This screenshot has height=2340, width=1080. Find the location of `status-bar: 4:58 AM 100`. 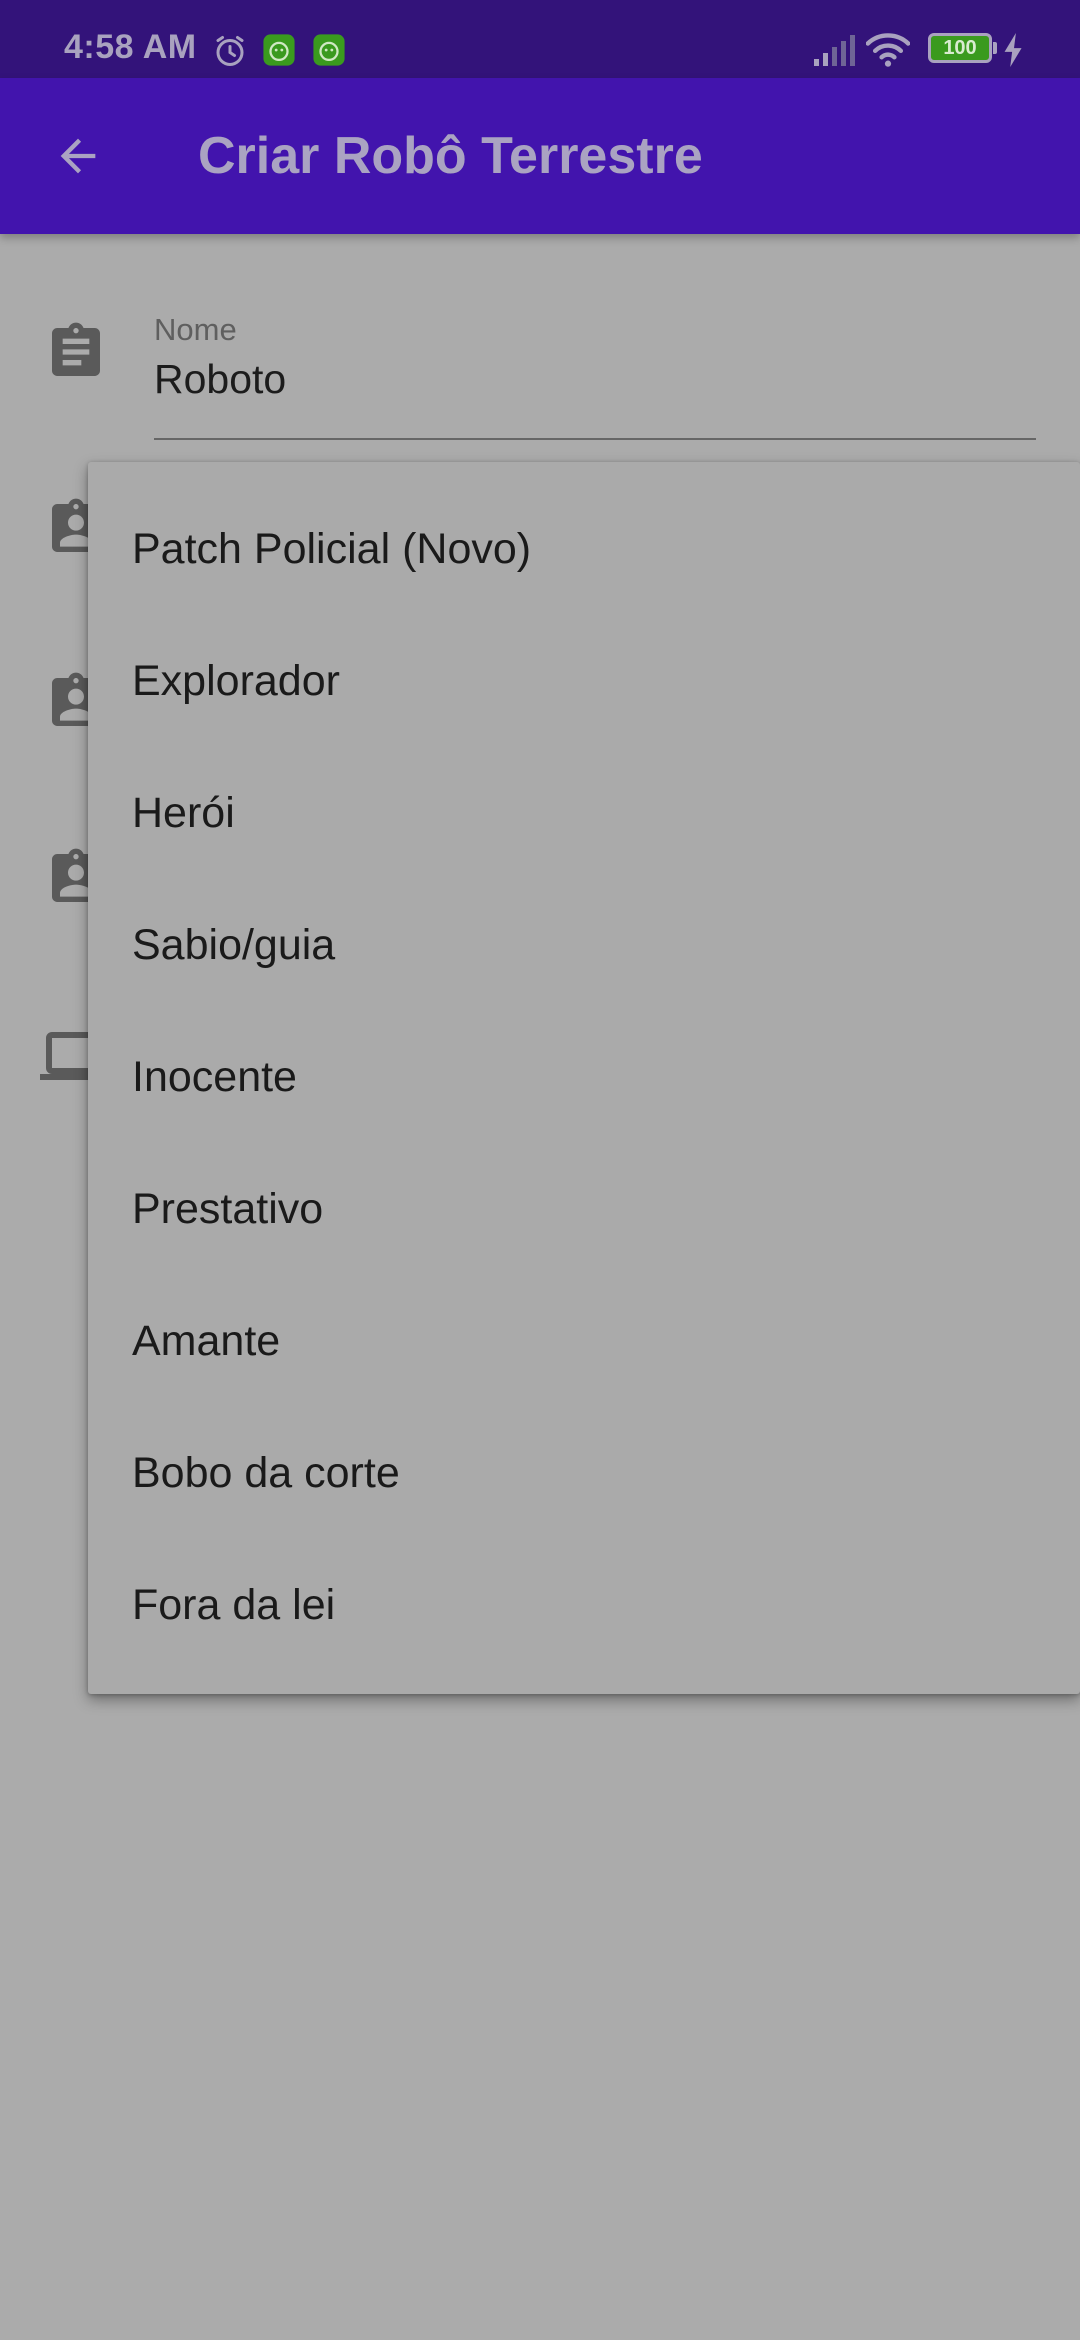

status-bar: 4:58 AM 100 is located at coordinates (540, 39).